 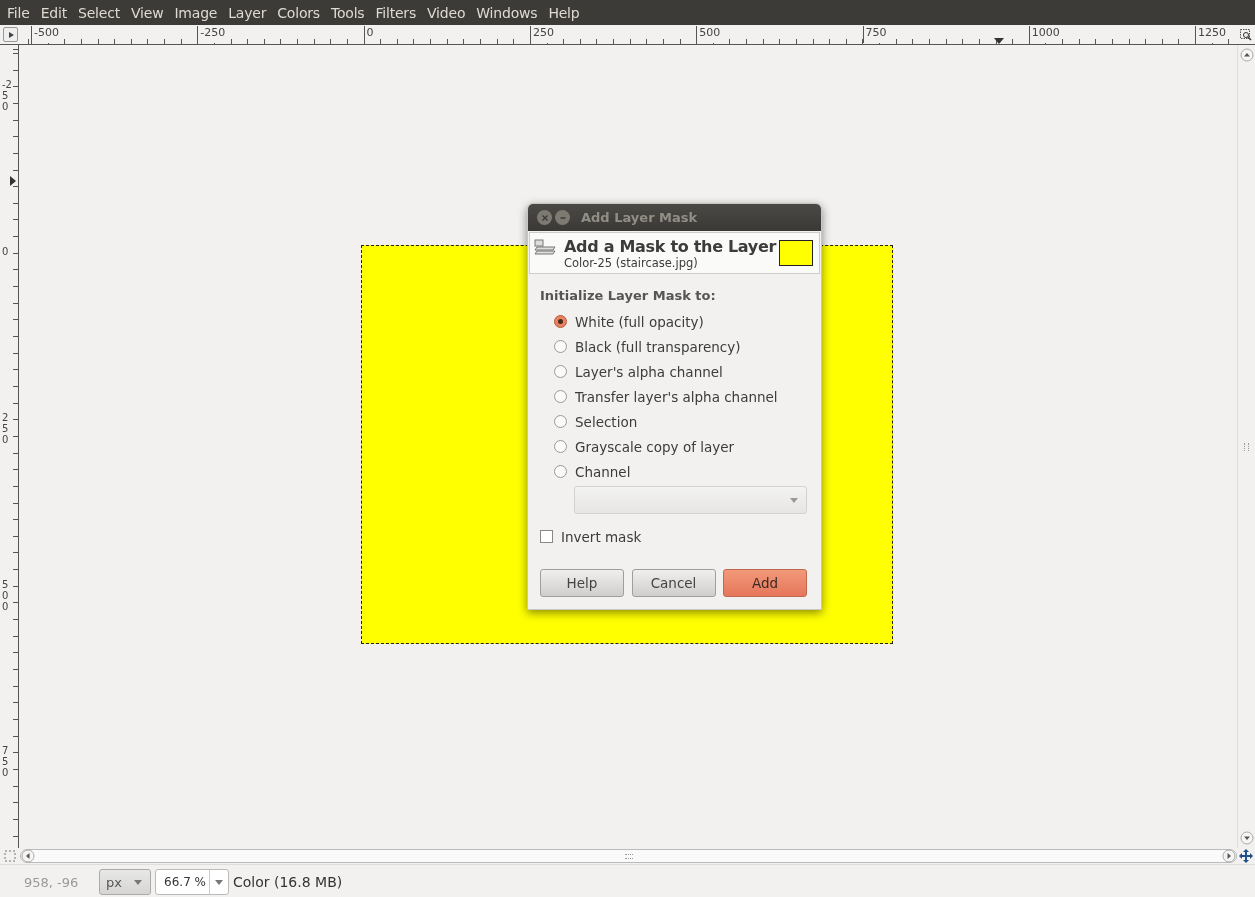 I want to click on image-info: Color (16.8 MB), so click(x=288, y=882).